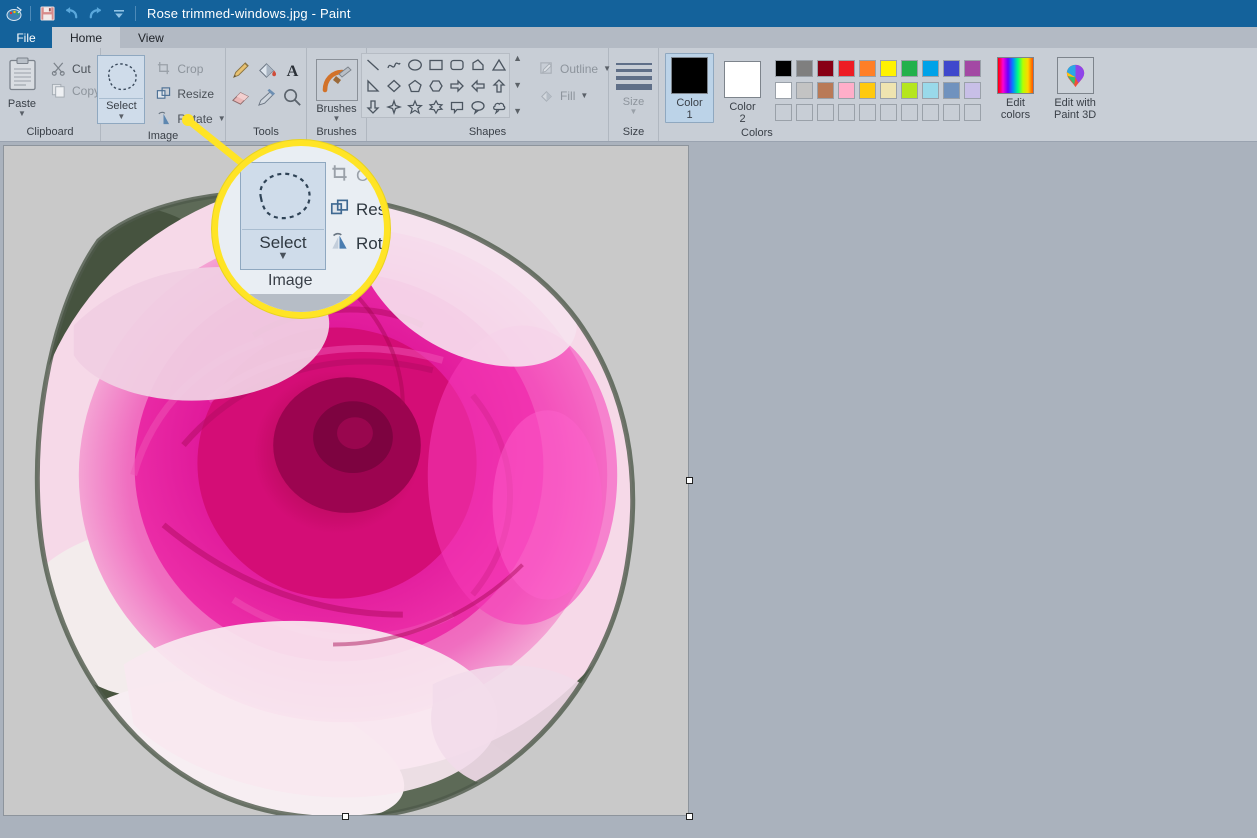 This screenshot has width=1257, height=838. Describe the element at coordinates (337, 119) in the screenshot. I see `brushes-caret-icon: ▼` at that location.